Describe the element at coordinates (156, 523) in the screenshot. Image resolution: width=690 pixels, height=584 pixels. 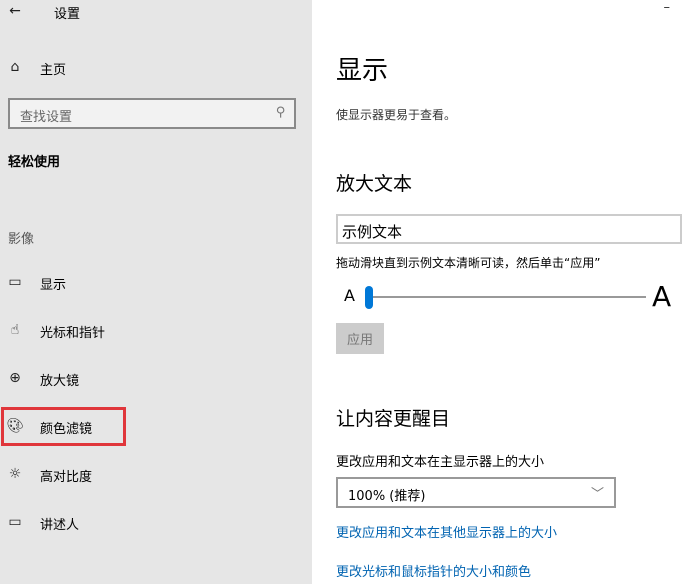
I see `sidebar-item-narrator: ▭ 讲述人` at that location.